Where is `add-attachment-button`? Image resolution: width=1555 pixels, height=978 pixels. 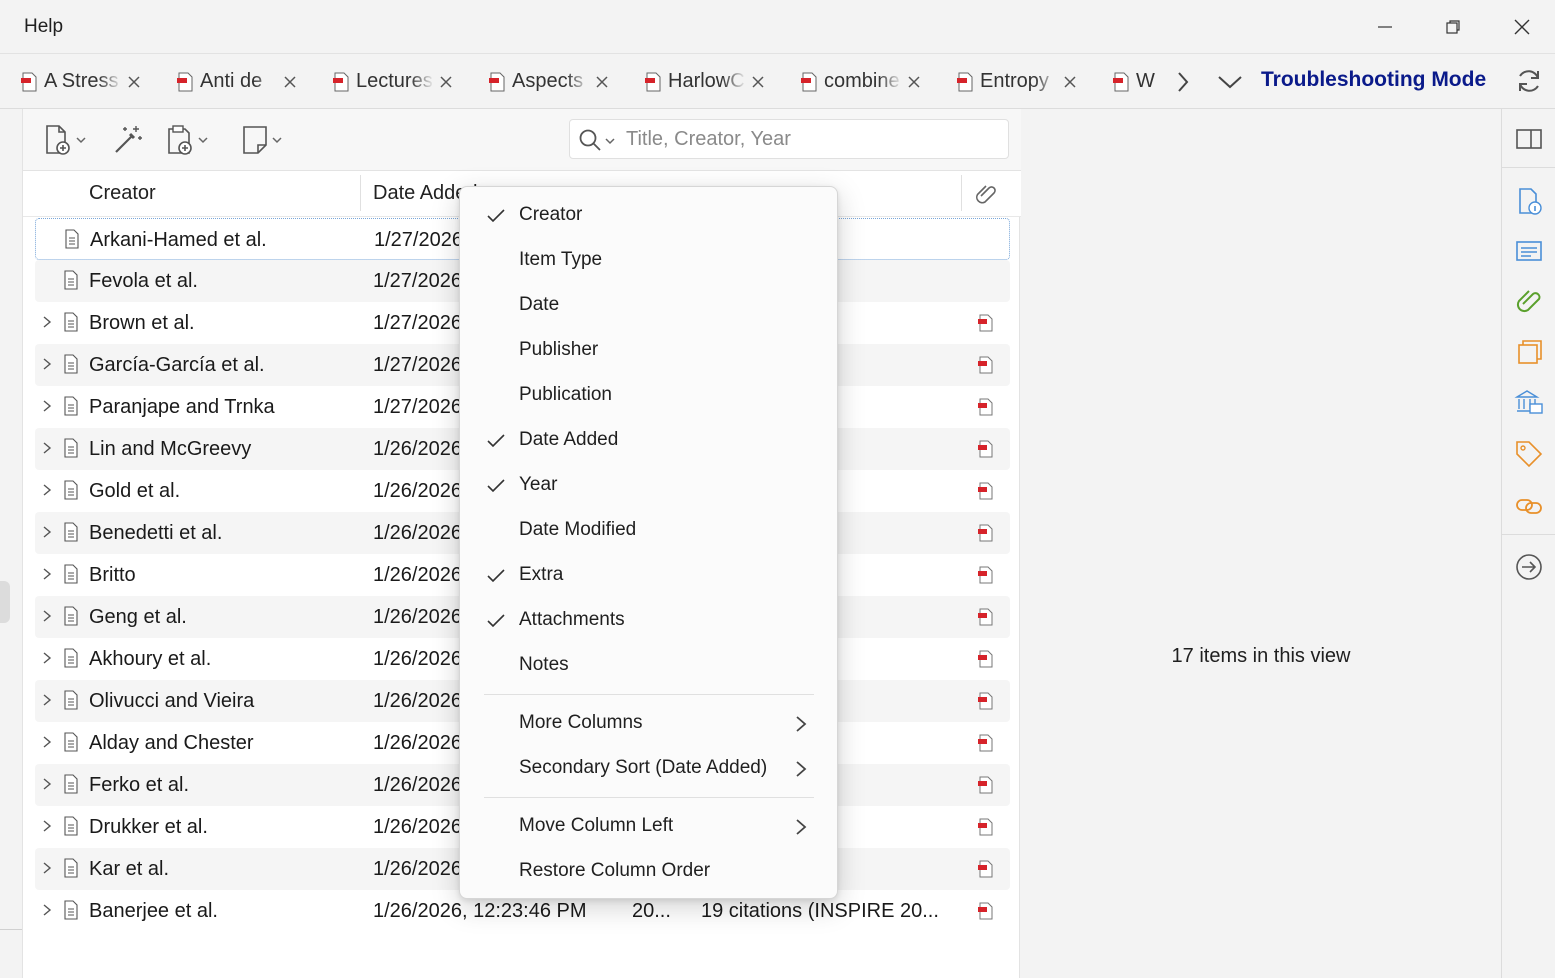 add-attachment-button is located at coordinates (186, 140).